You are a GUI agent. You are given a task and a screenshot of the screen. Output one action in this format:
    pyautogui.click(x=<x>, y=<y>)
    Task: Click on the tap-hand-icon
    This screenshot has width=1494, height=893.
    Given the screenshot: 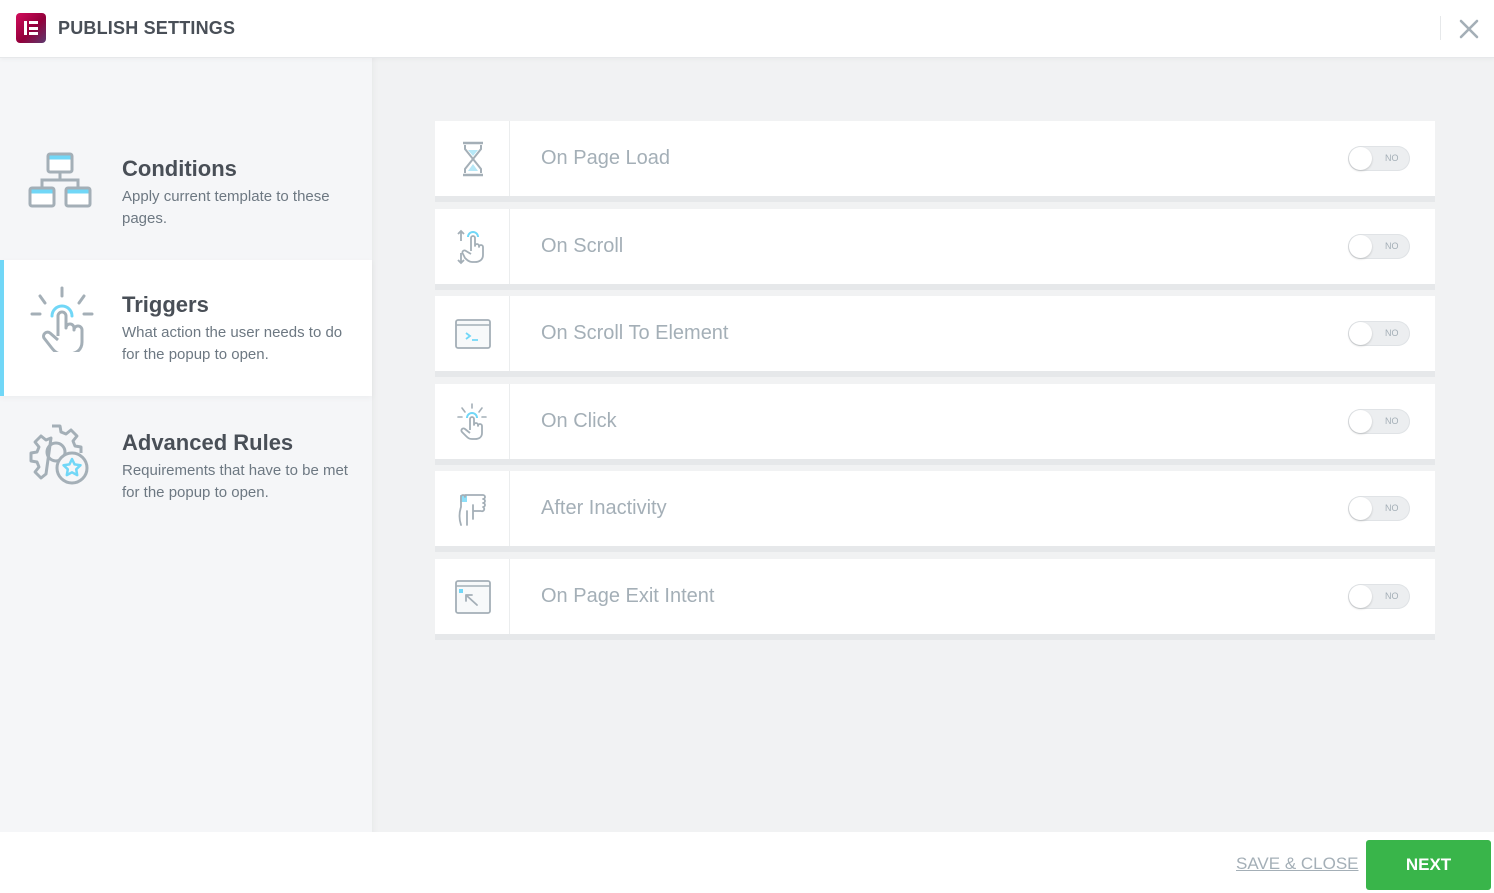 What is the action you would take?
    pyautogui.click(x=62, y=319)
    